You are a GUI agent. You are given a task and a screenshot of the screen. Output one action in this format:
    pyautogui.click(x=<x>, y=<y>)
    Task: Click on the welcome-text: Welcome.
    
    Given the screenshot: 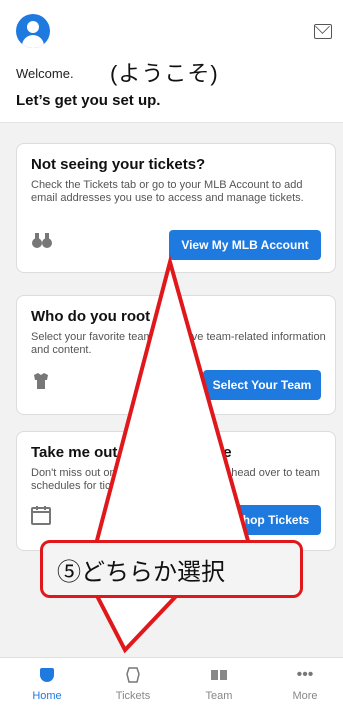 What is the action you would take?
    pyautogui.click(x=45, y=73)
    